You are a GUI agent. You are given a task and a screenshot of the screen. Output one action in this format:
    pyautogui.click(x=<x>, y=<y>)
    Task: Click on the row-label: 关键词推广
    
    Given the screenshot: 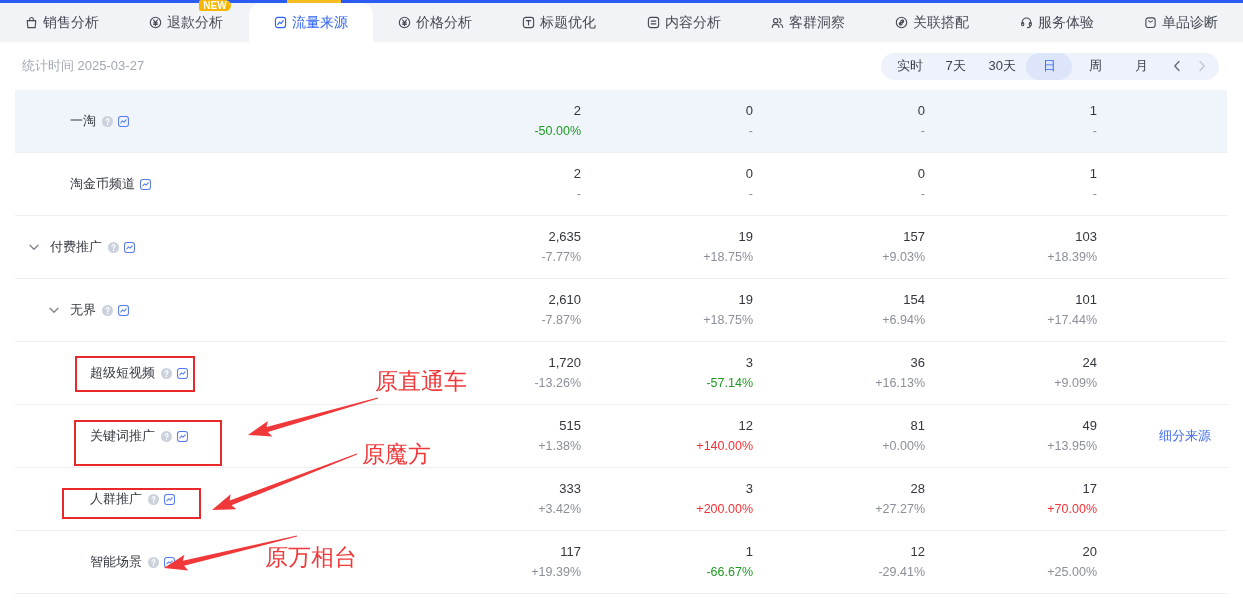 What is the action you would take?
    pyautogui.click(x=122, y=436)
    